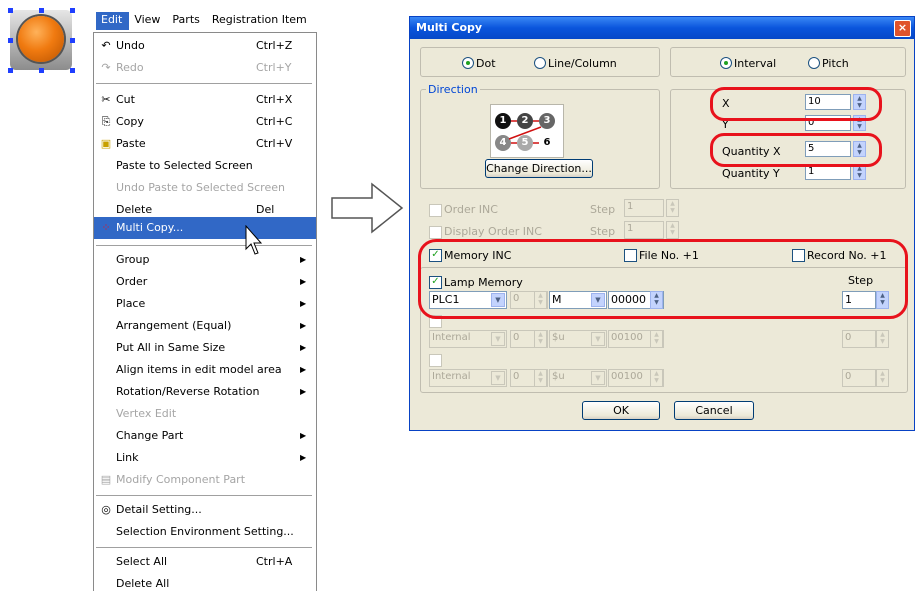 This screenshot has height=595, width=915. What do you see at coordinates (106, 479) in the screenshot?
I see `component-icon: ▤` at bounding box center [106, 479].